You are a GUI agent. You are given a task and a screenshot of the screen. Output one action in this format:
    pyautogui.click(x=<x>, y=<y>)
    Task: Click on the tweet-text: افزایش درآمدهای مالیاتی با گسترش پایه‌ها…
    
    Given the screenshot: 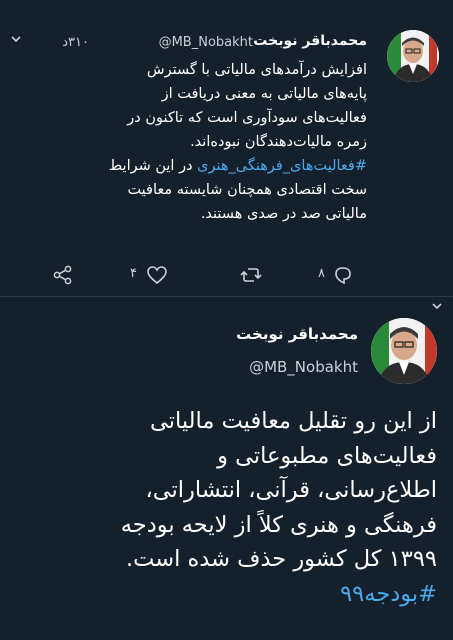 What is the action you would take?
    pyautogui.click(x=247, y=106)
    